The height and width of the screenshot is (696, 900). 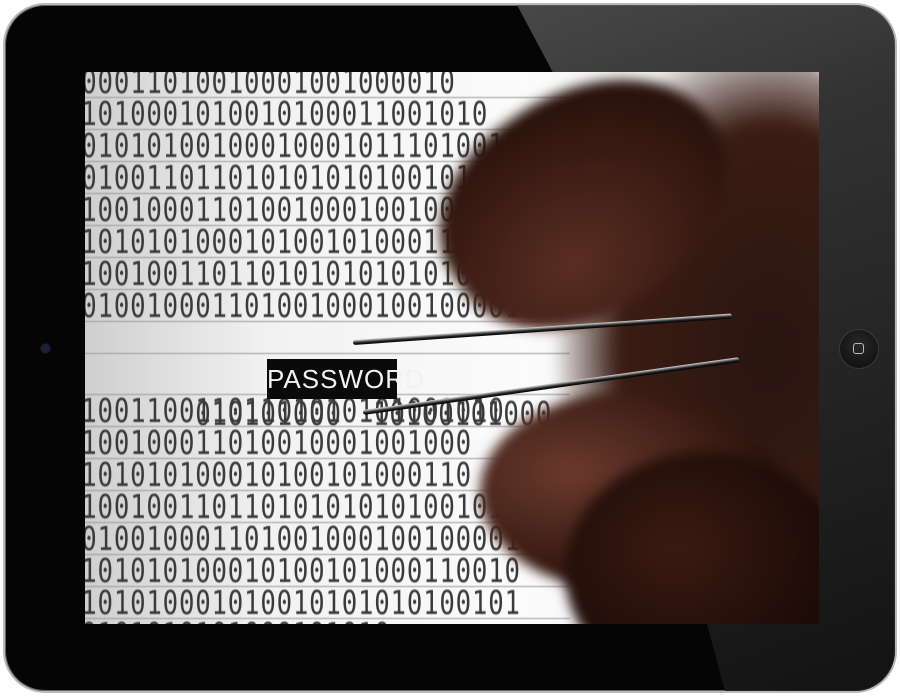 I want to click on password-label: PASSWORD, so click(x=345, y=379).